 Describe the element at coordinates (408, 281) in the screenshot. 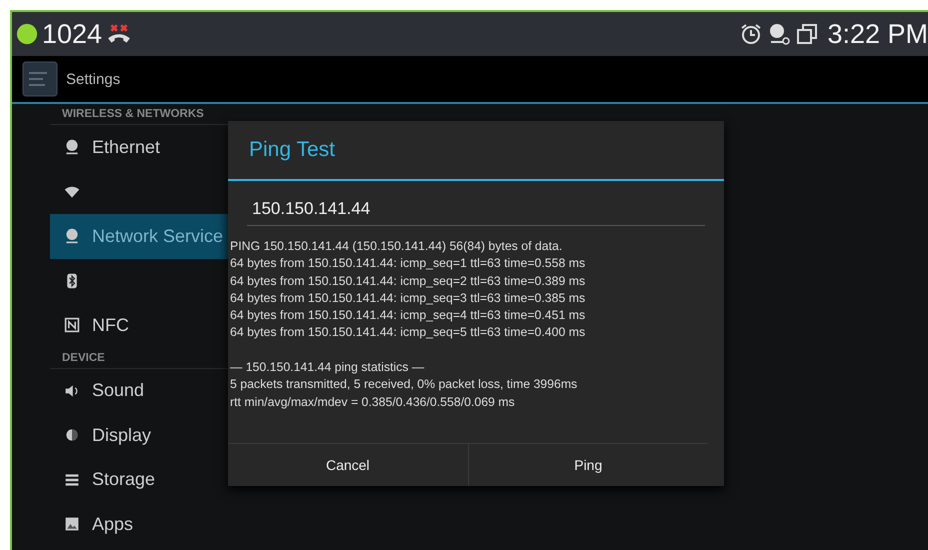

I see `ping-output-line: 64 bytes from 150.150.141.44: icmp_seq=2 ttl=63 time=0.389 ms` at that location.